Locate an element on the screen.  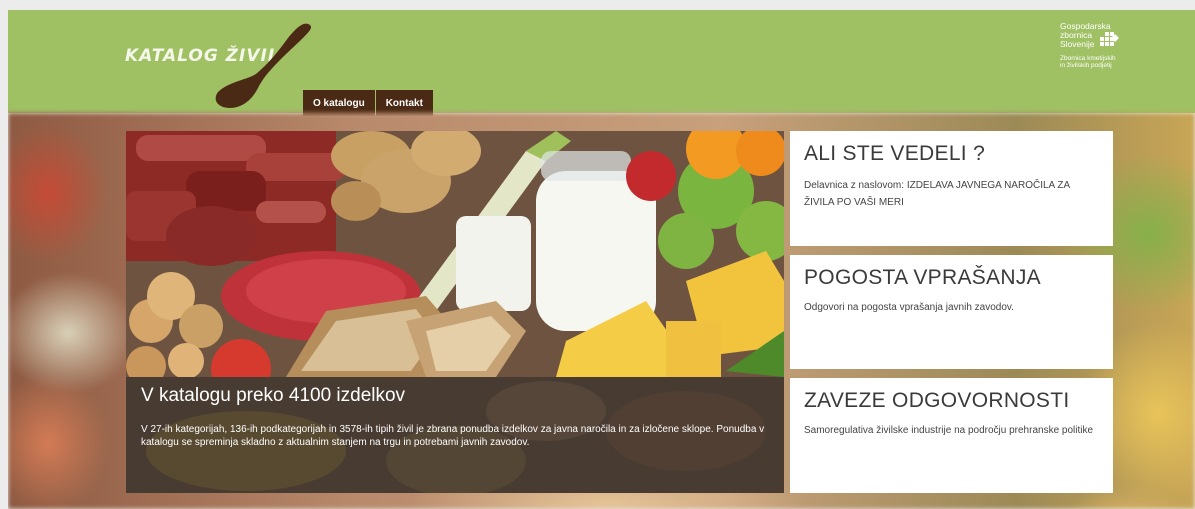
partner-name-line3: Slovenije is located at coordinates (1077, 44).